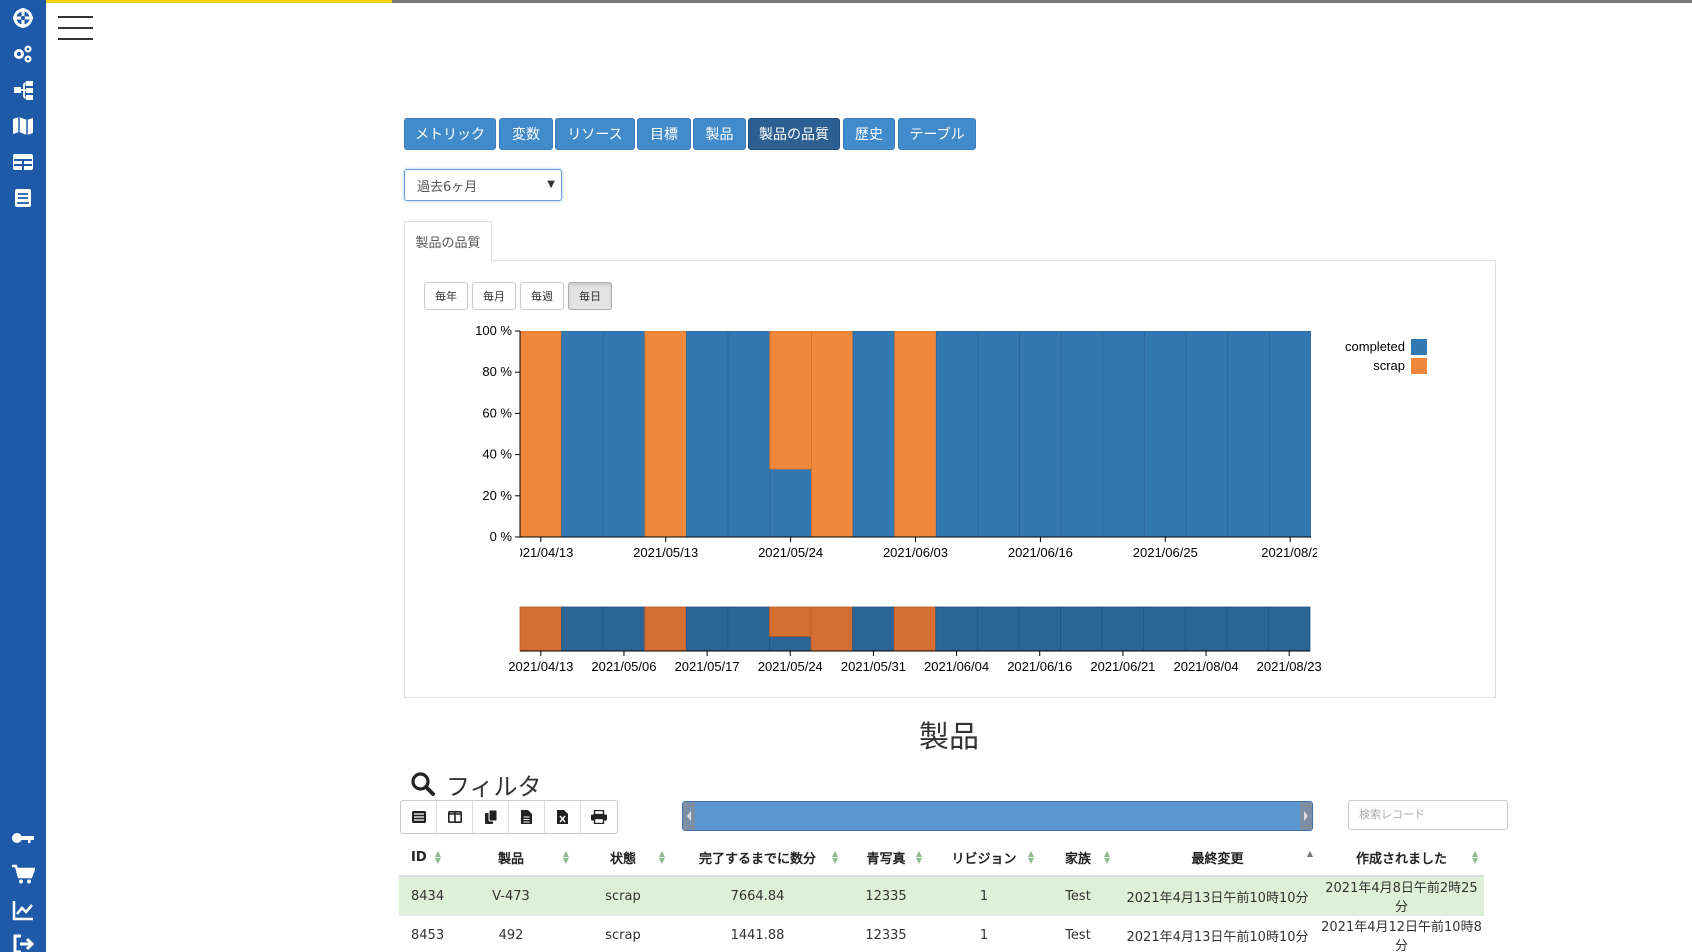 The height and width of the screenshot is (952, 1692). I want to click on col-header-minutes: 完了するまでに数分 ▲ ▼, so click(757, 858).